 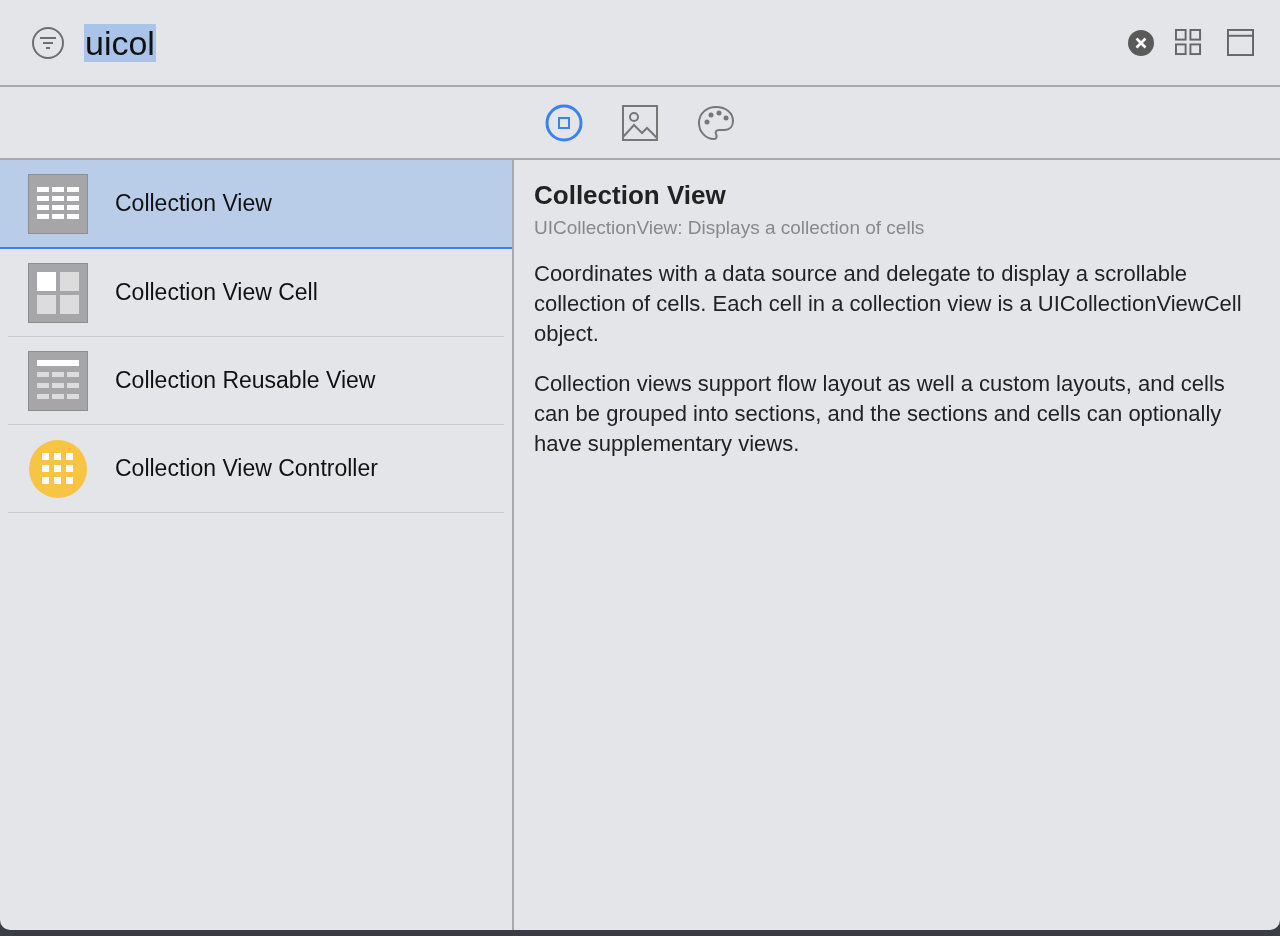 I want to click on clear-icon, so click(x=1141, y=42).